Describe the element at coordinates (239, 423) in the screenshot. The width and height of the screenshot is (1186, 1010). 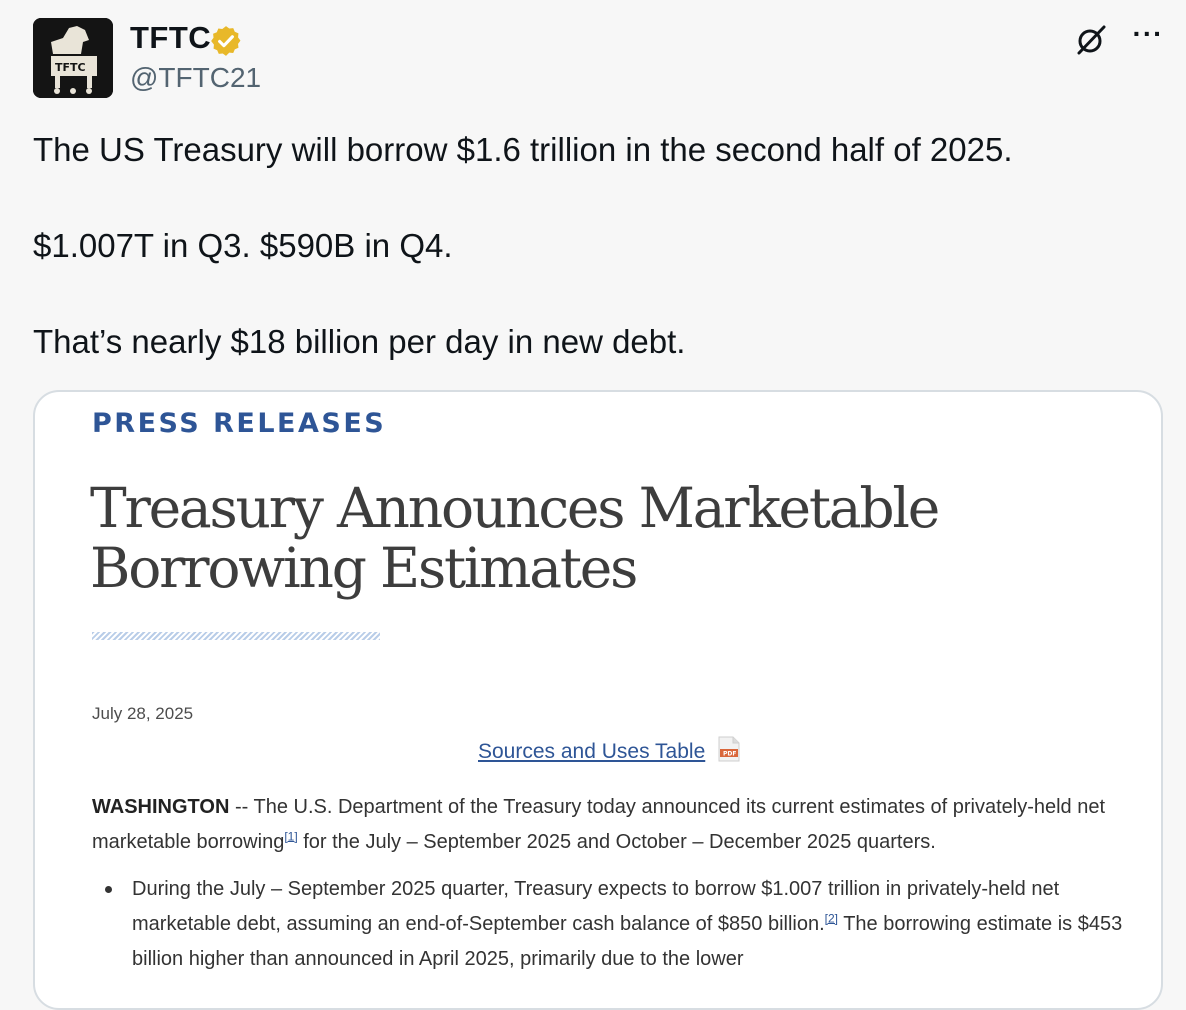
I see `press-releases-label: PRESS RELEASES` at that location.